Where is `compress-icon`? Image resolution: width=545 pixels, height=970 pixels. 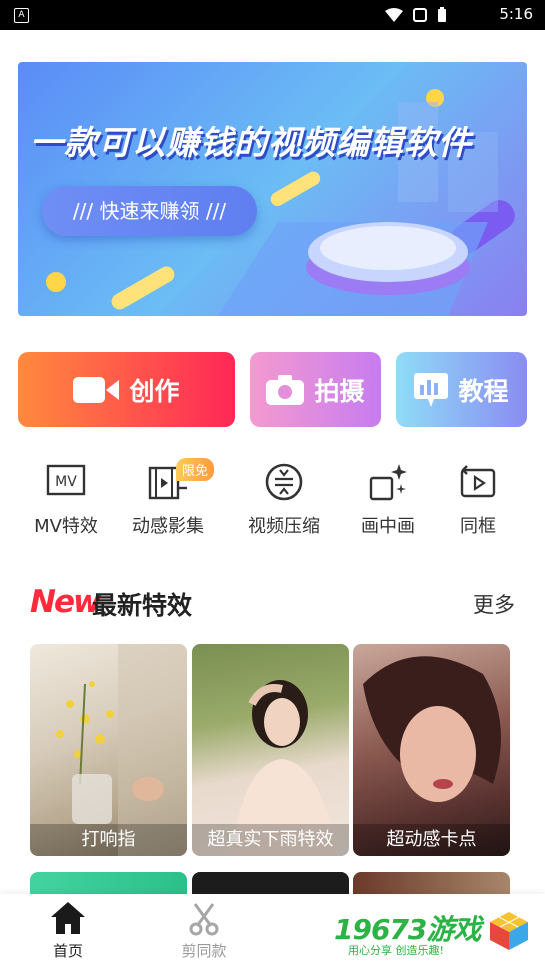 compress-icon is located at coordinates (284, 482).